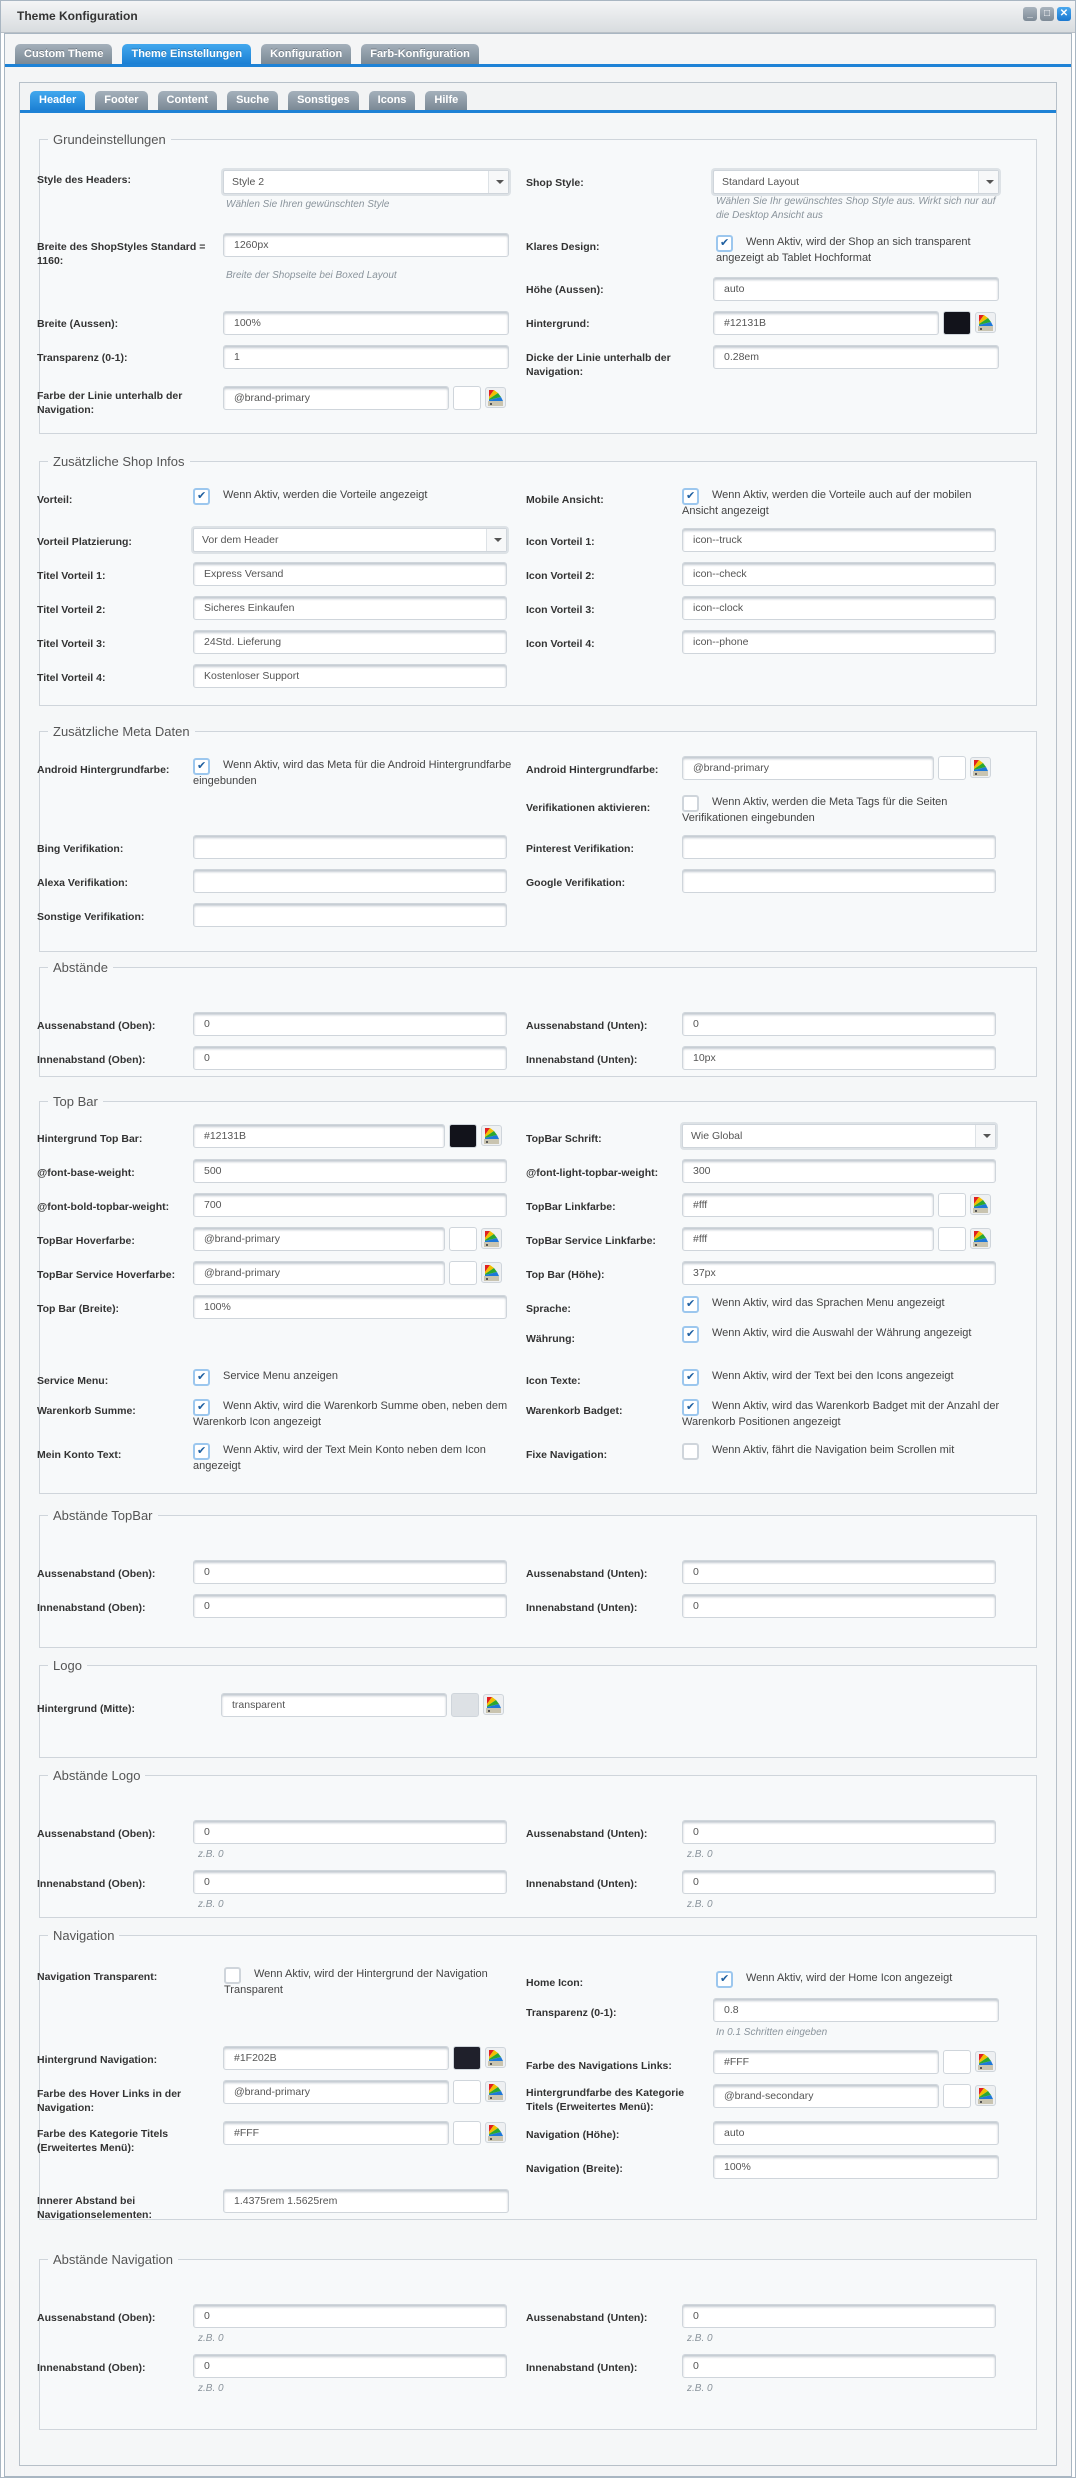 This screenshot has width=1076, height=2478. Describe the element at coordinates (1064, 14) in the screenshot. I see `close-icon: ✕` at that location.